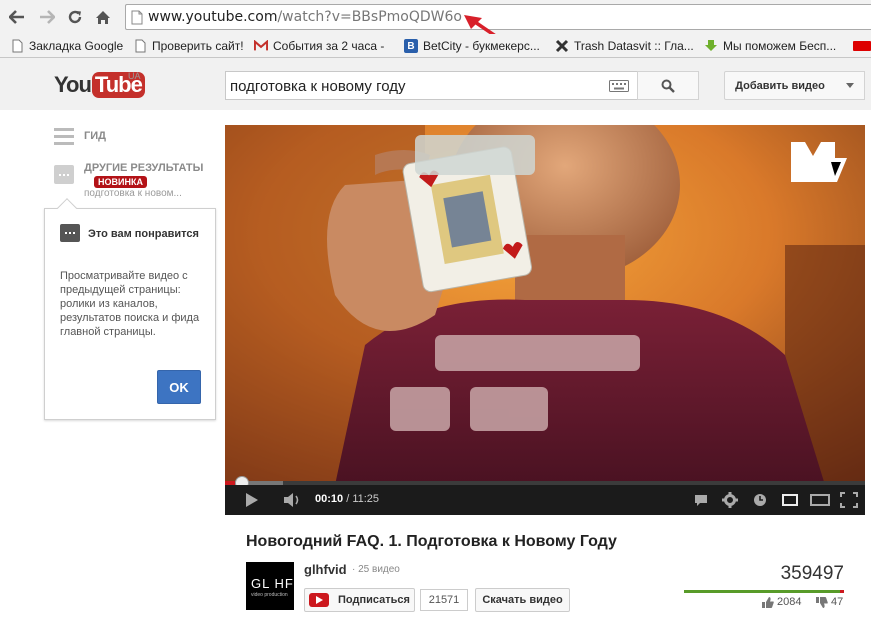 This screenshot has width=871, height=625. I want to click on volume-icon, so click(291, 500).